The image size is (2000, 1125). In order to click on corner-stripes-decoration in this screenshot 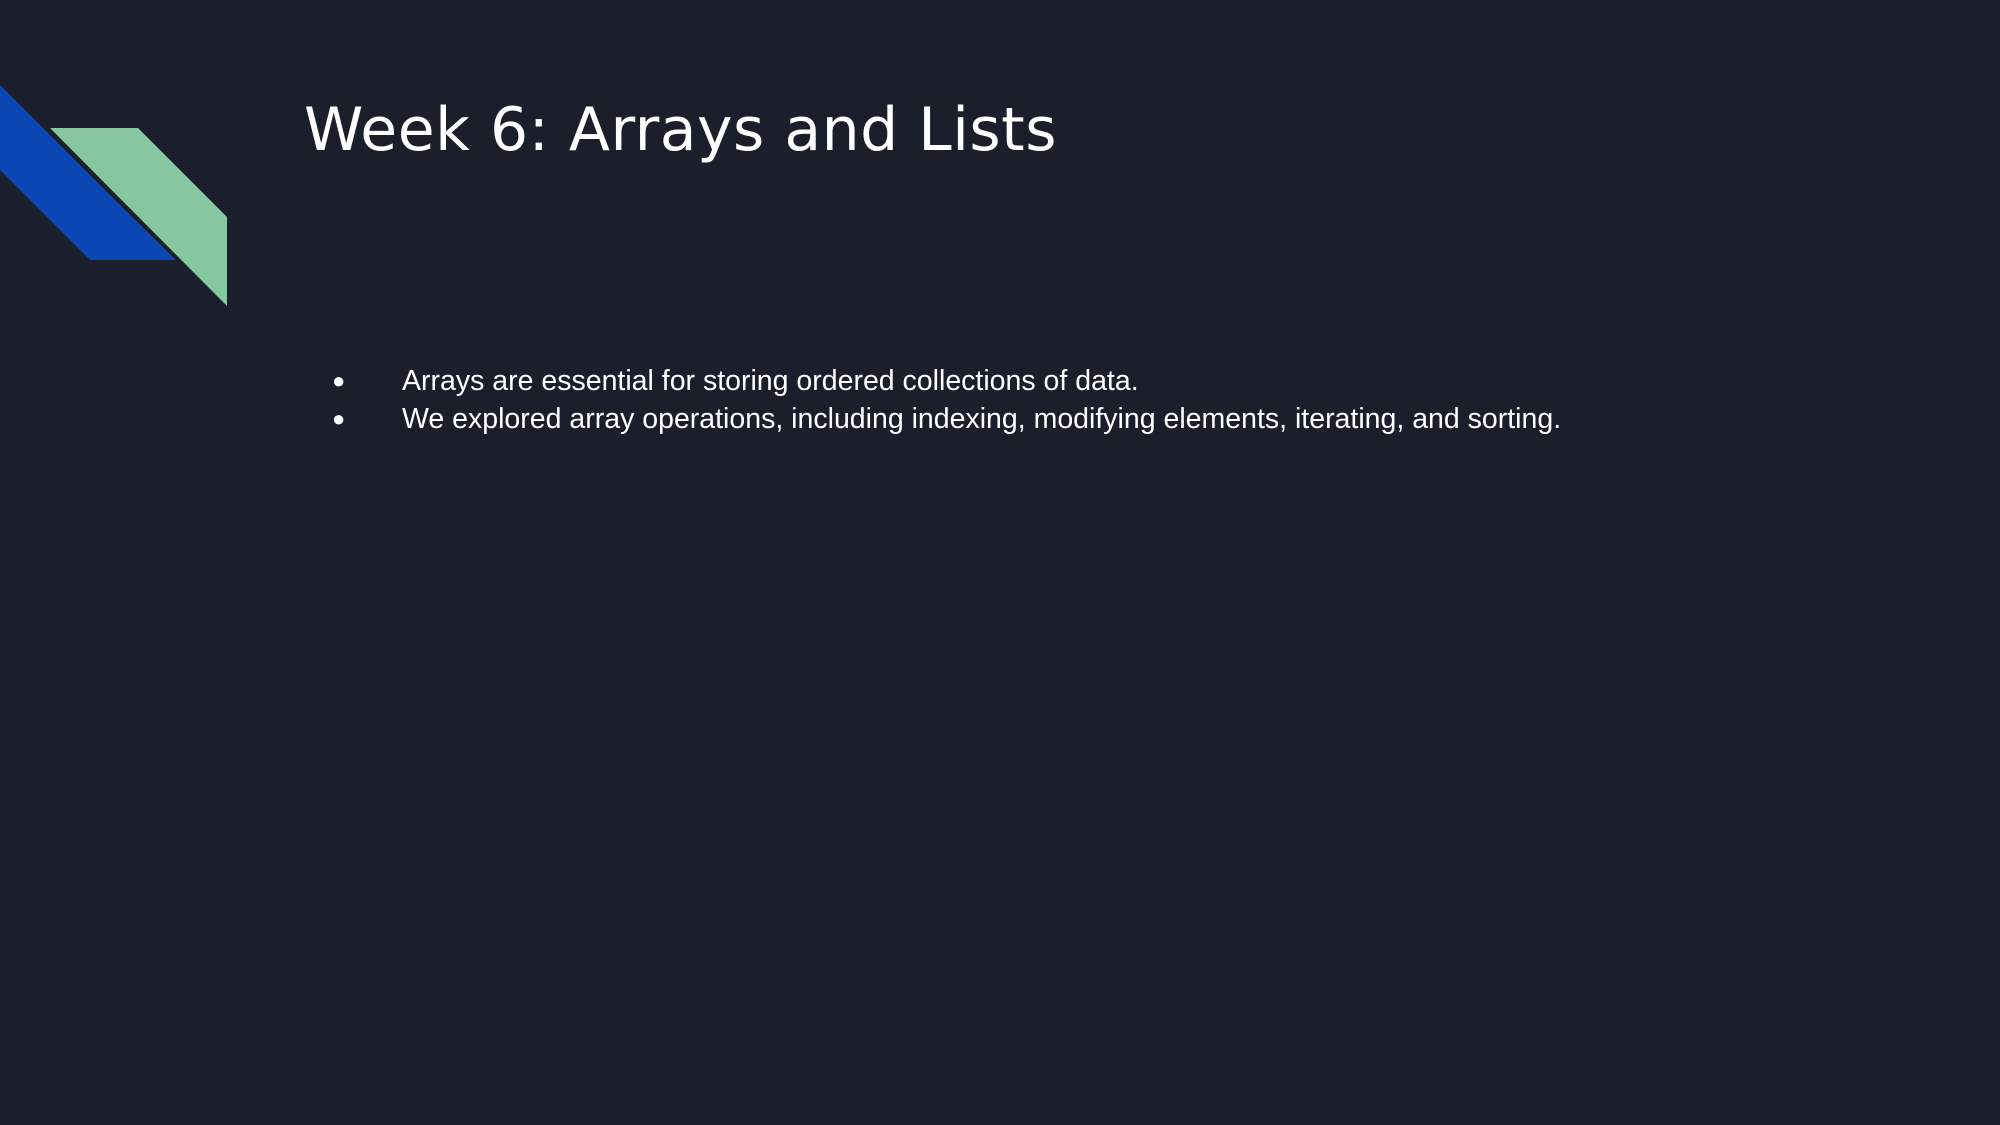, I will do `click(113, 195)`.